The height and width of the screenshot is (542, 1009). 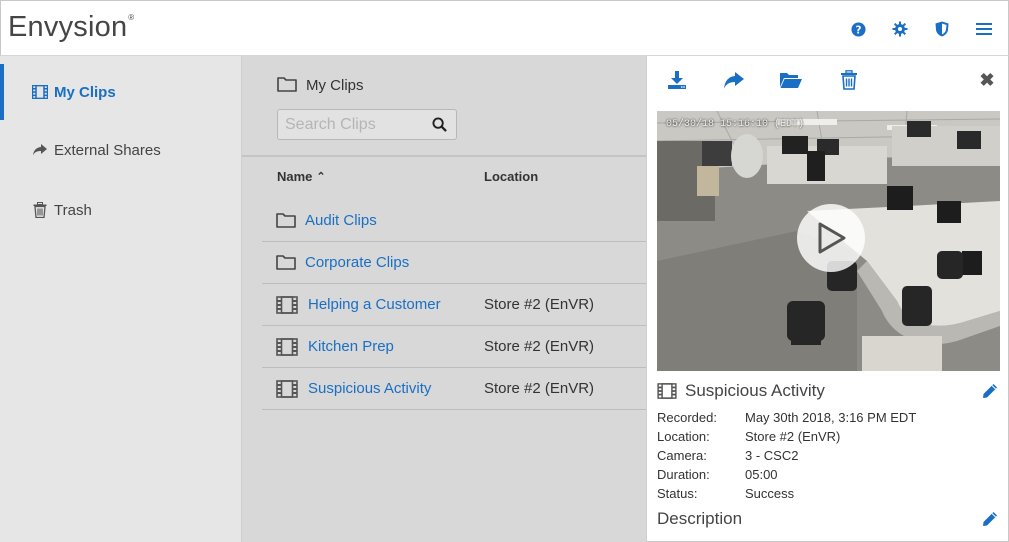 What do you see at coordinates (357, 262) in the screenshot?
I see `list-item-name: Corporate Clips` at bounding box center [357, 262].